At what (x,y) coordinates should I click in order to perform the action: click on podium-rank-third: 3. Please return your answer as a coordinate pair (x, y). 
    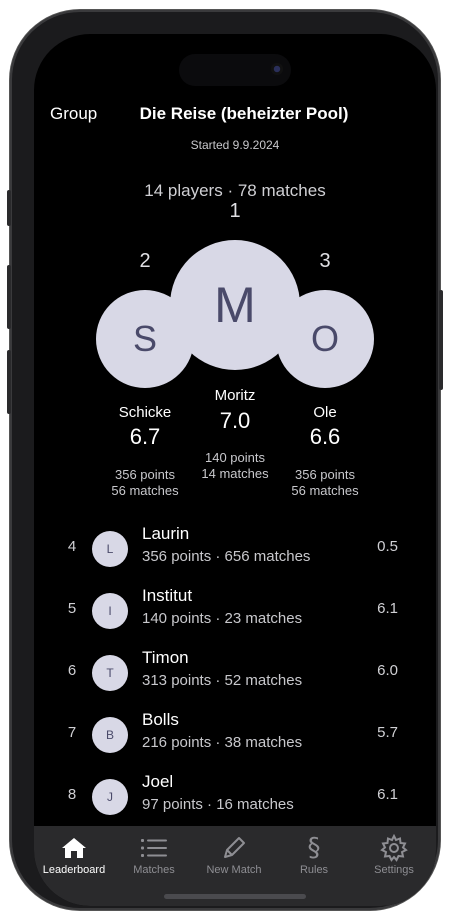
    Looking at the image, I should click on (325, 261).